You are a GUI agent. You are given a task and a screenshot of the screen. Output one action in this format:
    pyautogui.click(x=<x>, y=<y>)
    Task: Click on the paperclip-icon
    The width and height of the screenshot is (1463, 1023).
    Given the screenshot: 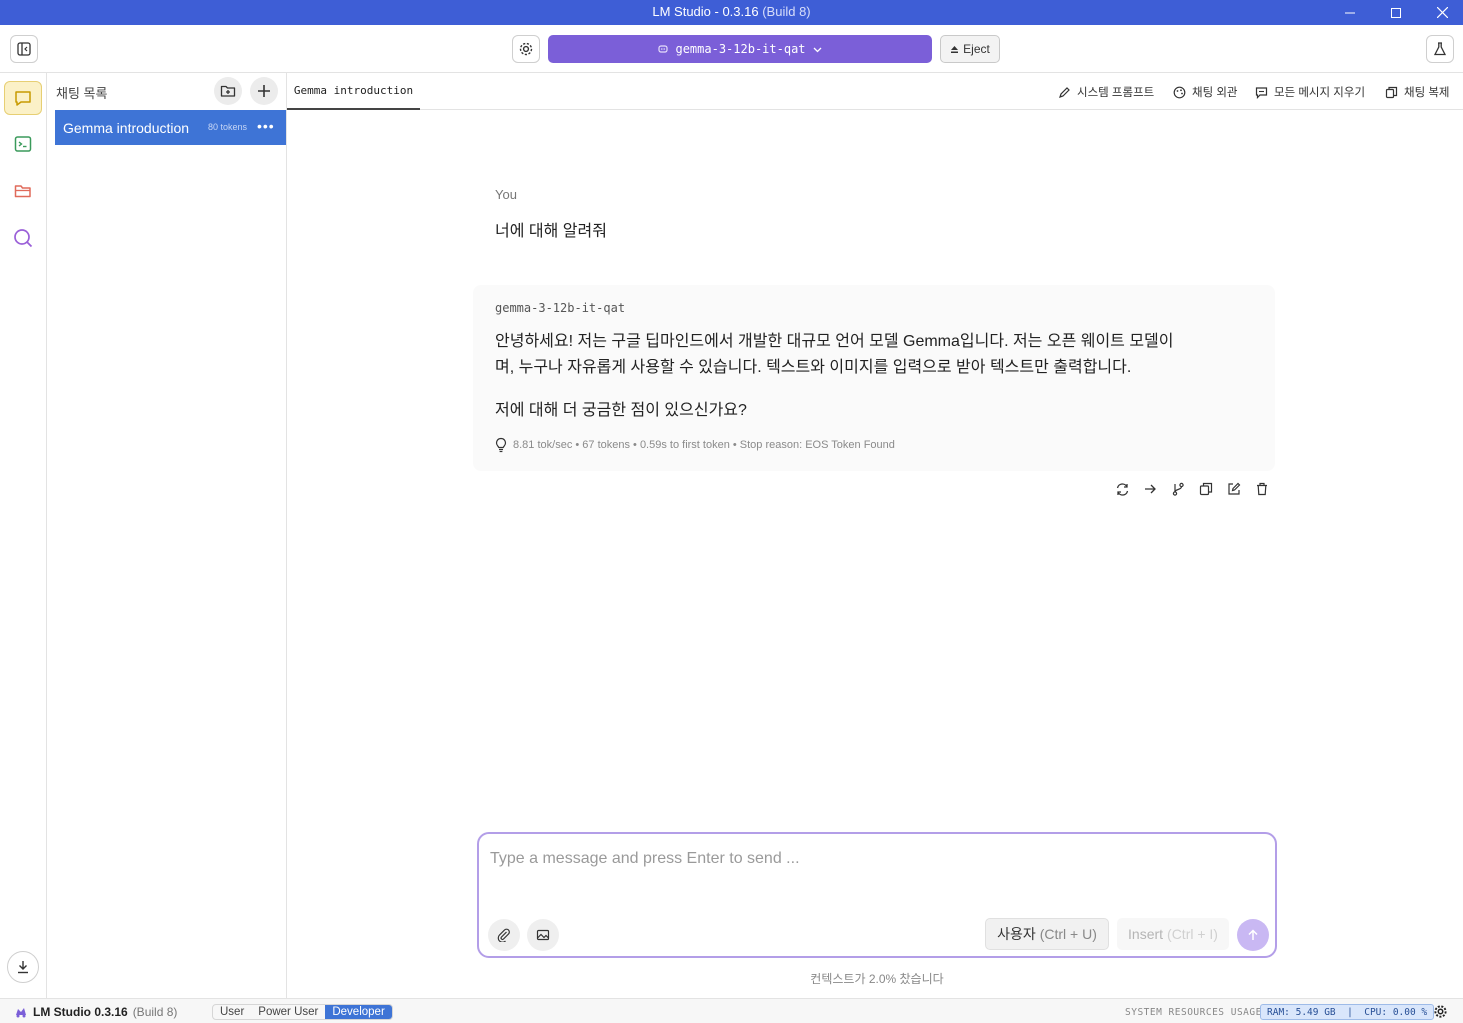 What is the action you would take?
    pyautogui.click(x=503, y=935)
    